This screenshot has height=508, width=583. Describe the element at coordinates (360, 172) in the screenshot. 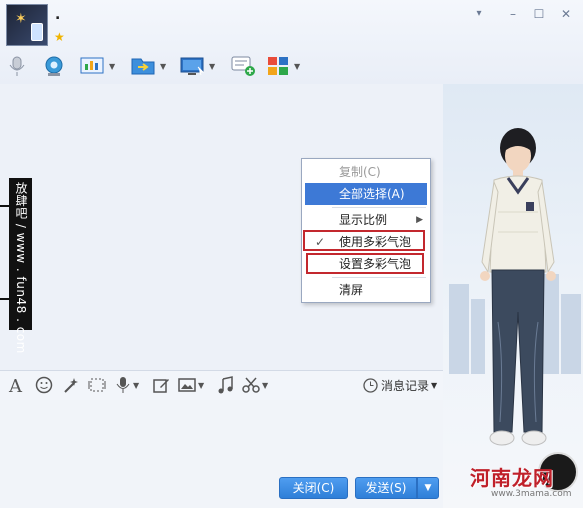

I see `menu-item-label: 复制(C)` at that location.